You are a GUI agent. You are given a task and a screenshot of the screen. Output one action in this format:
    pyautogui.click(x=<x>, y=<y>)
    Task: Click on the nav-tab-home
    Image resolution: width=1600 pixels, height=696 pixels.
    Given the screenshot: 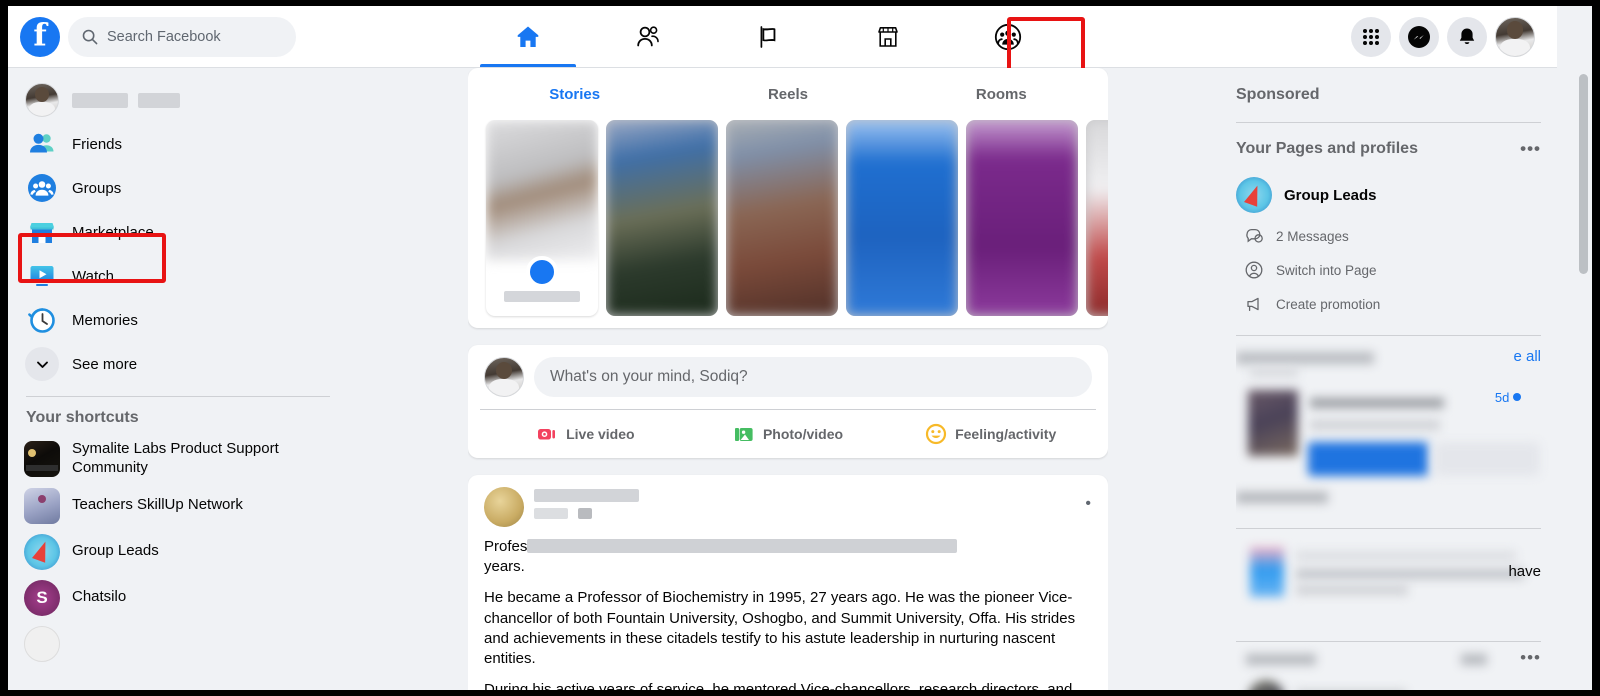 What is the action you would take?
    pyautogui.click(x=528, y=36)
    